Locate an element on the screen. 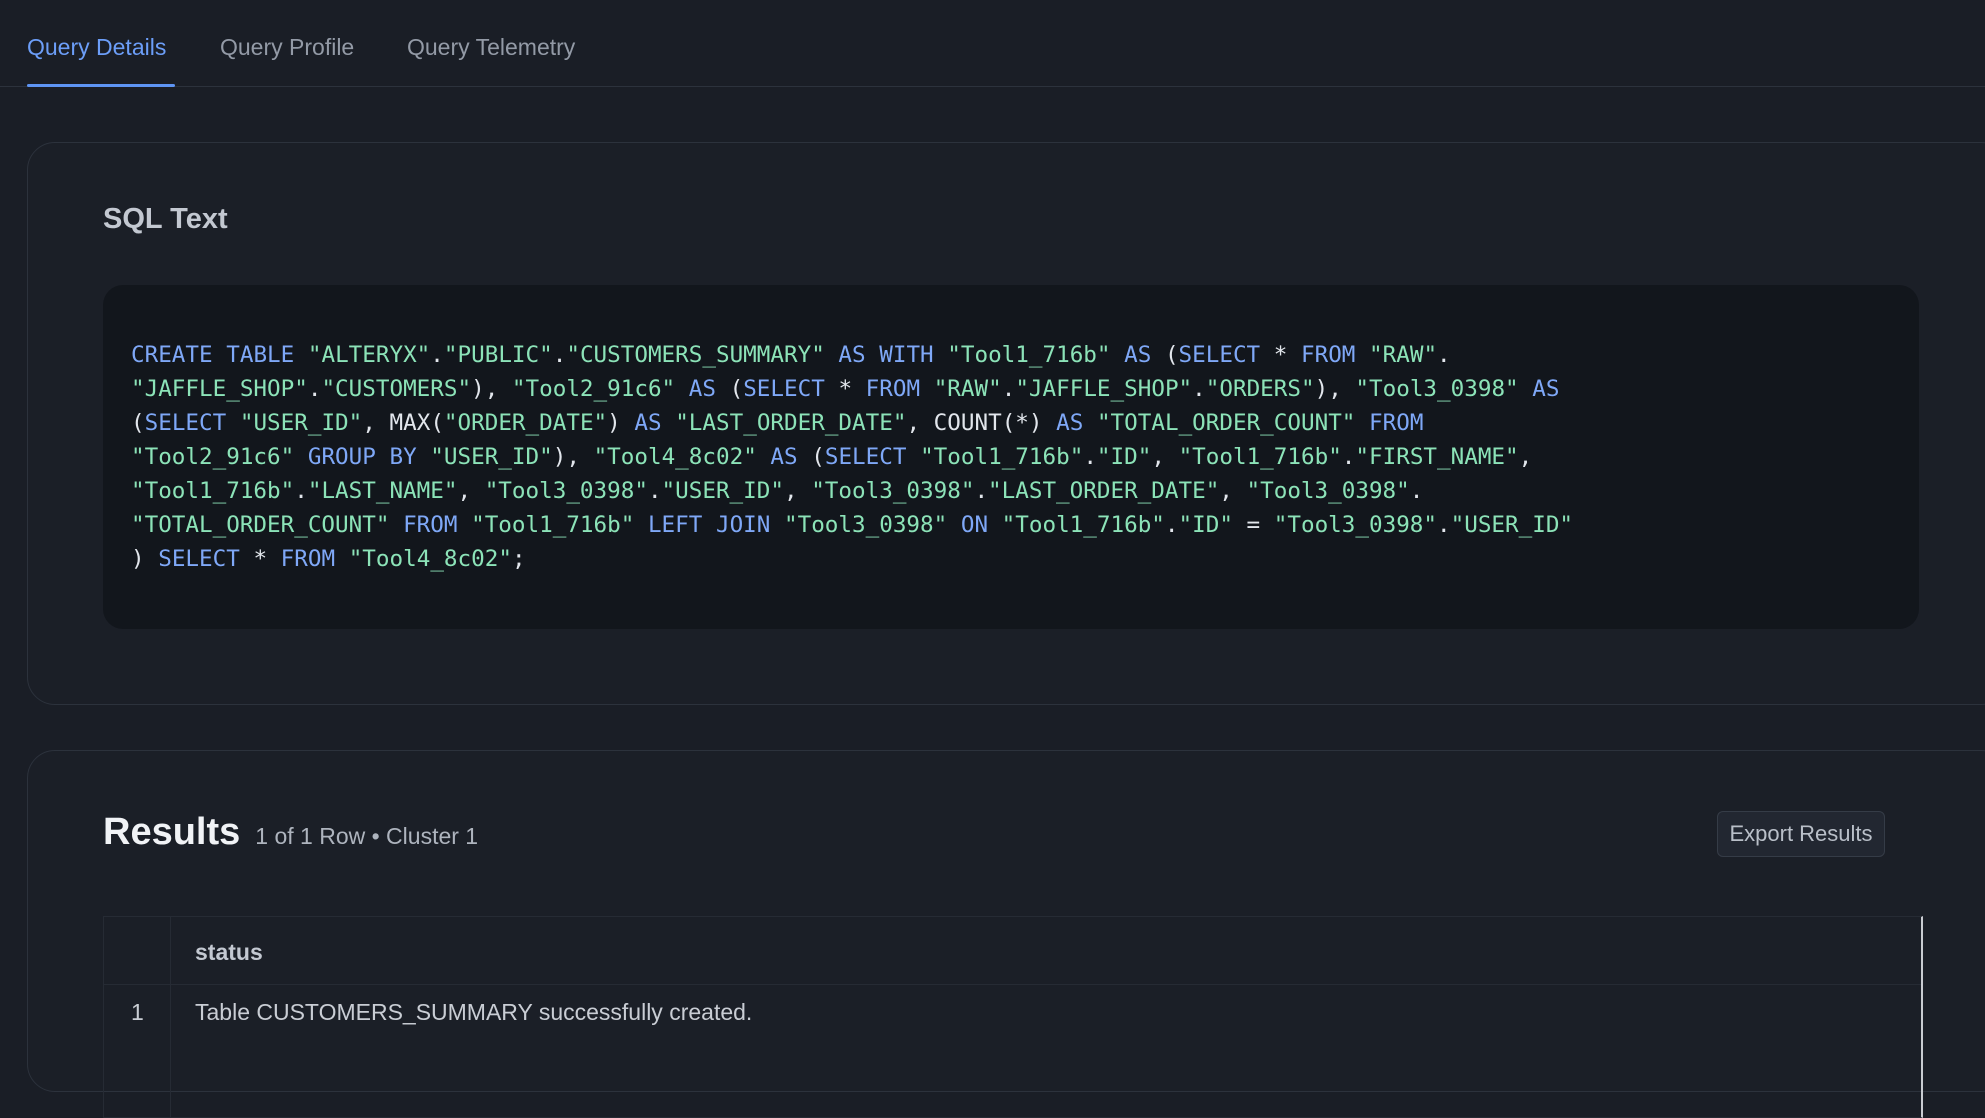 The height and width of the screenshot is (1118, 1985). sql-token: ; is located at coordinates (518, 559).